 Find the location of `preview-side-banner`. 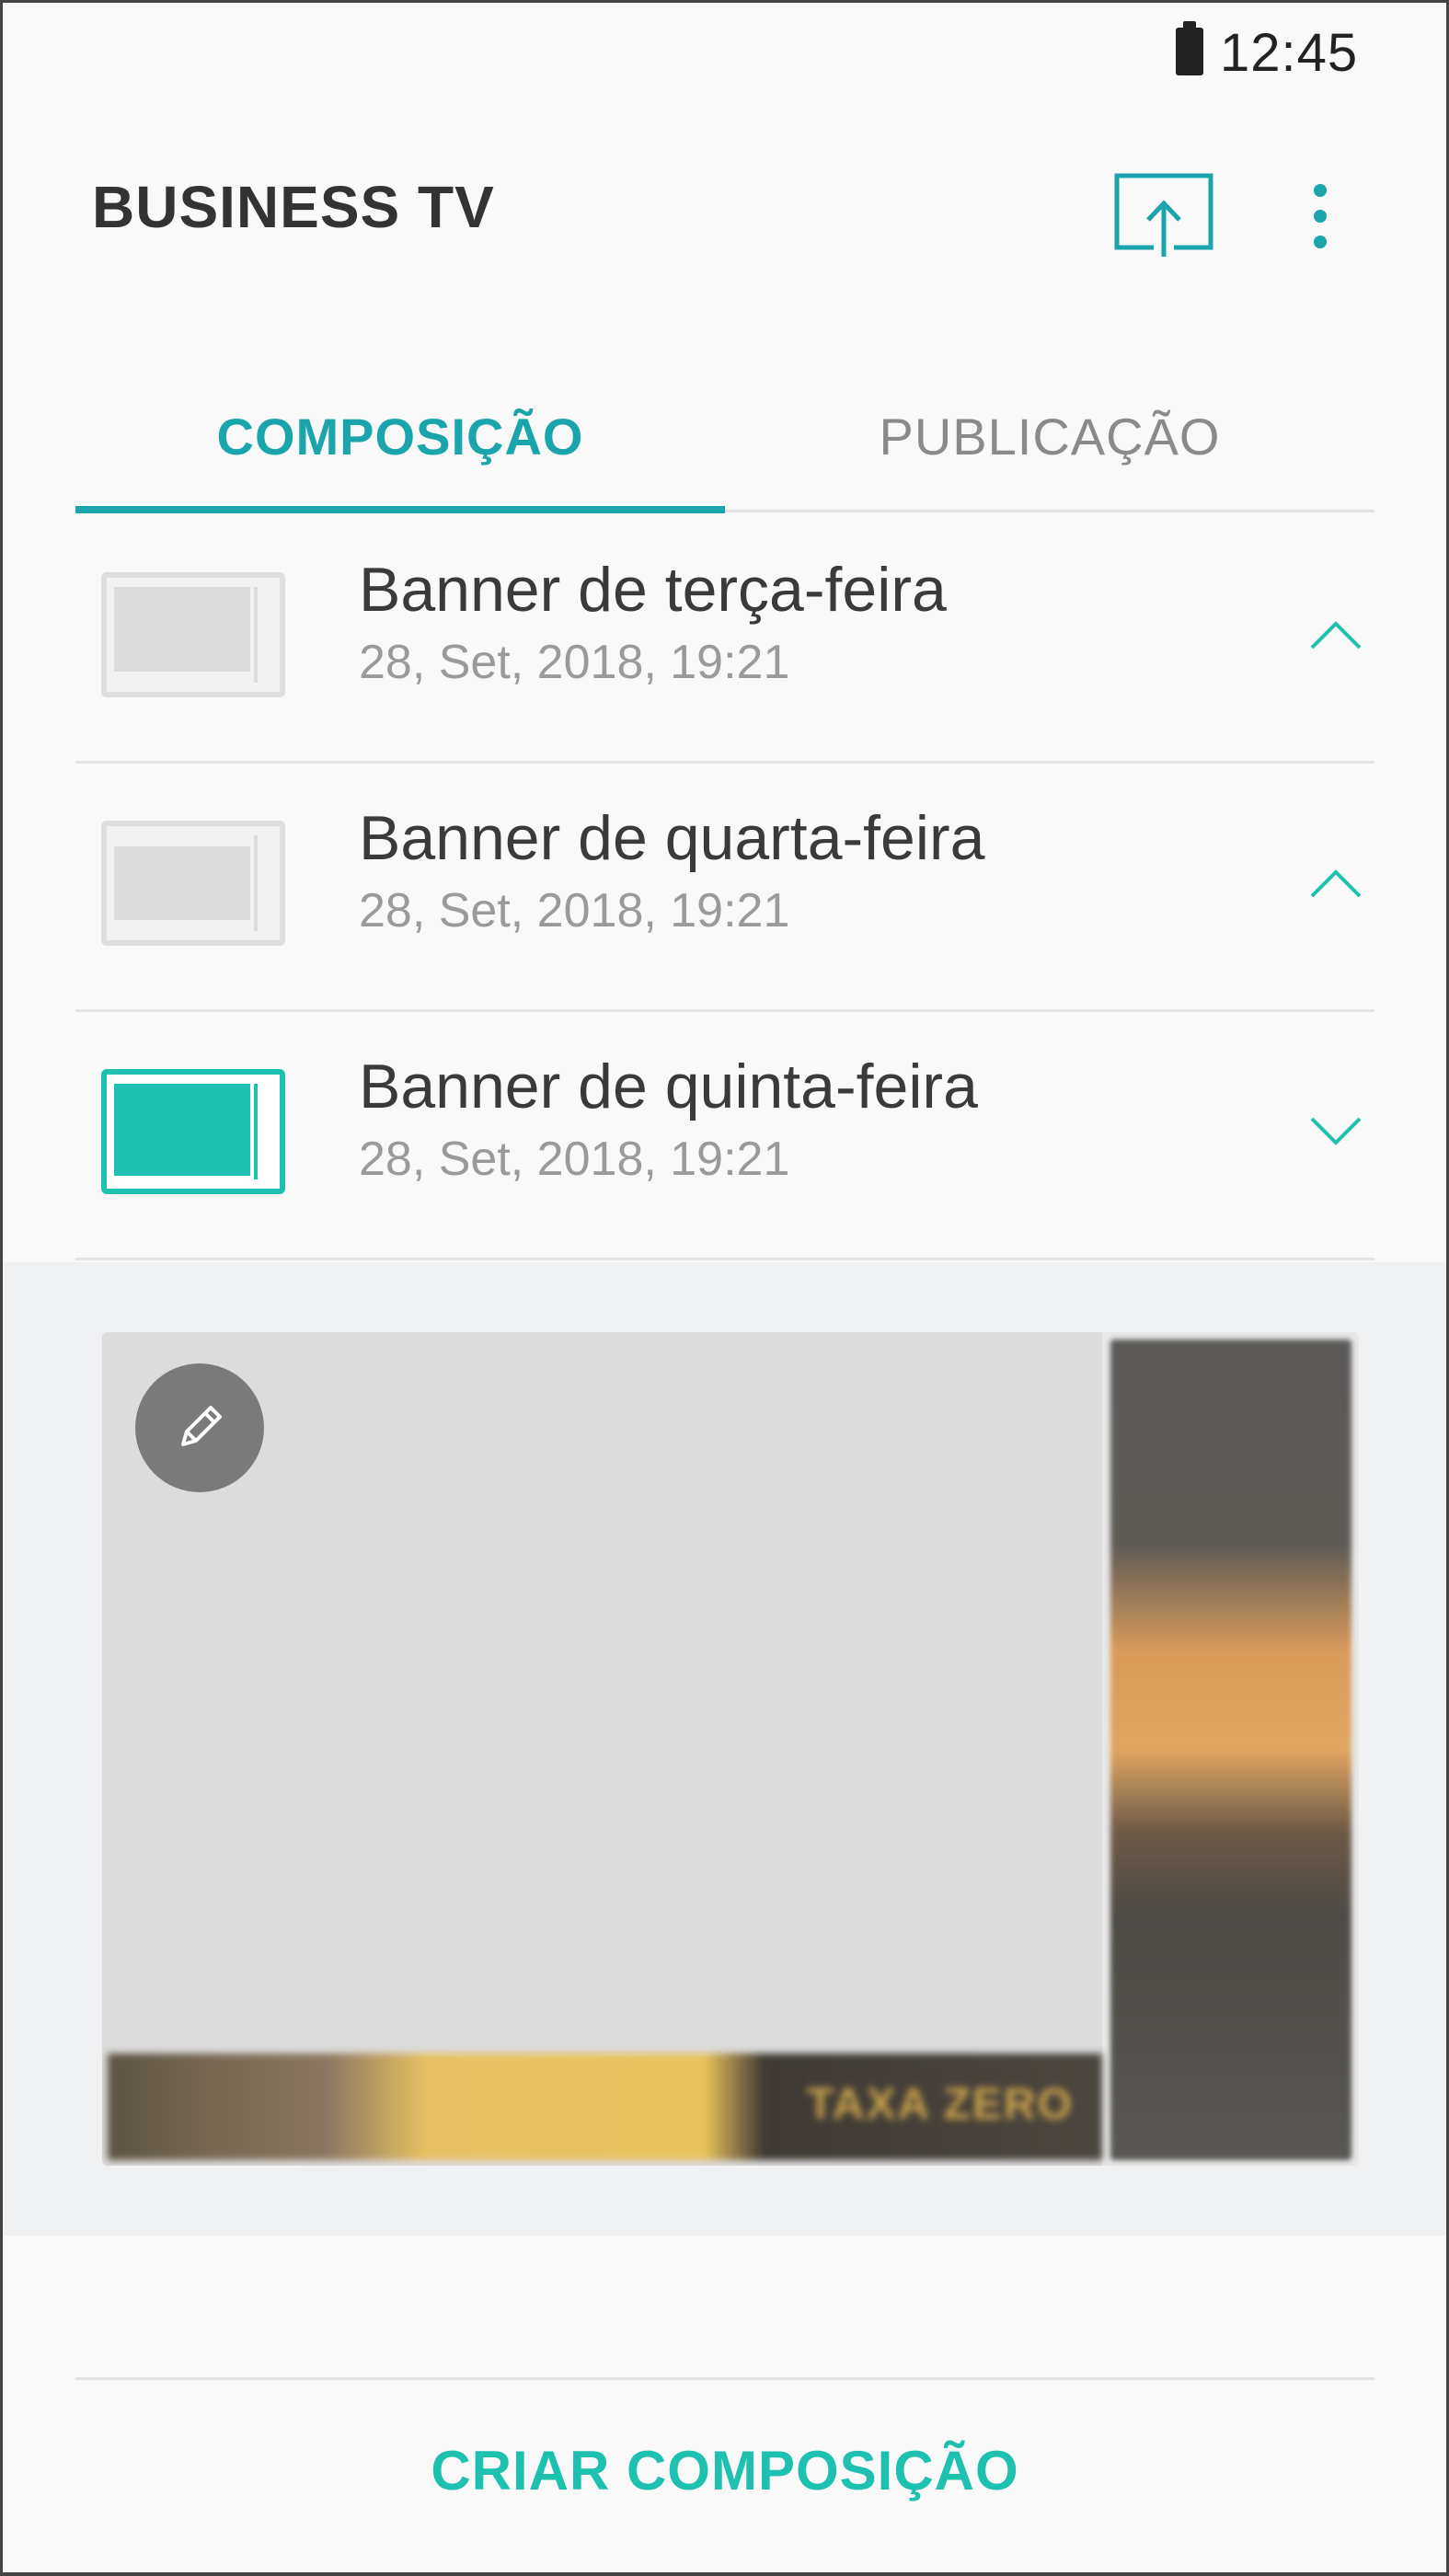

preview-side-banner is located at coordinates (1230, 1750).